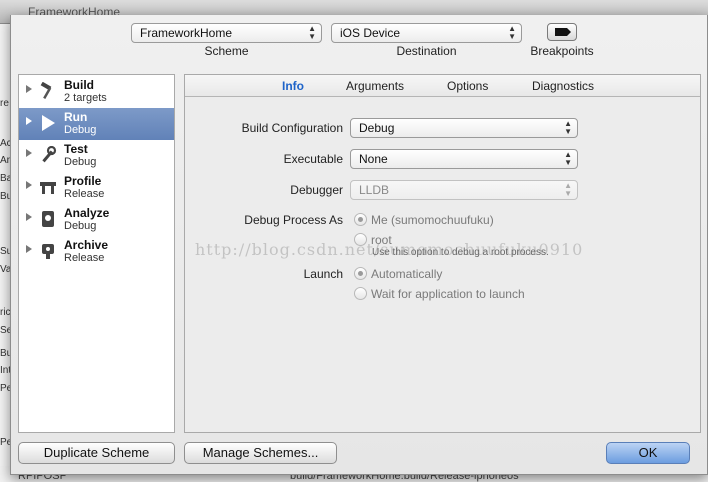 The image size is (708, 482). Describe the element at coordinates (87, 213) in the screenshot. I see `action-name: Analyze` at that location.